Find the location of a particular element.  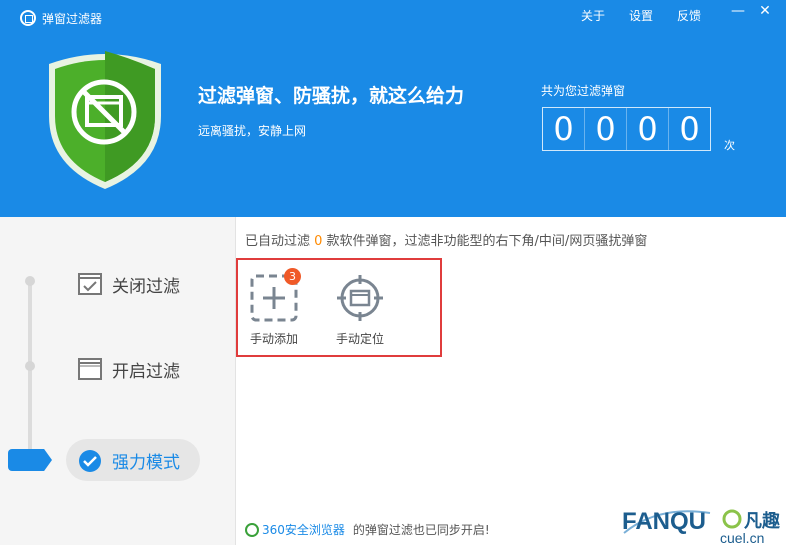

mode-label: 关闭过滤 is located at coordinates (146, 286).